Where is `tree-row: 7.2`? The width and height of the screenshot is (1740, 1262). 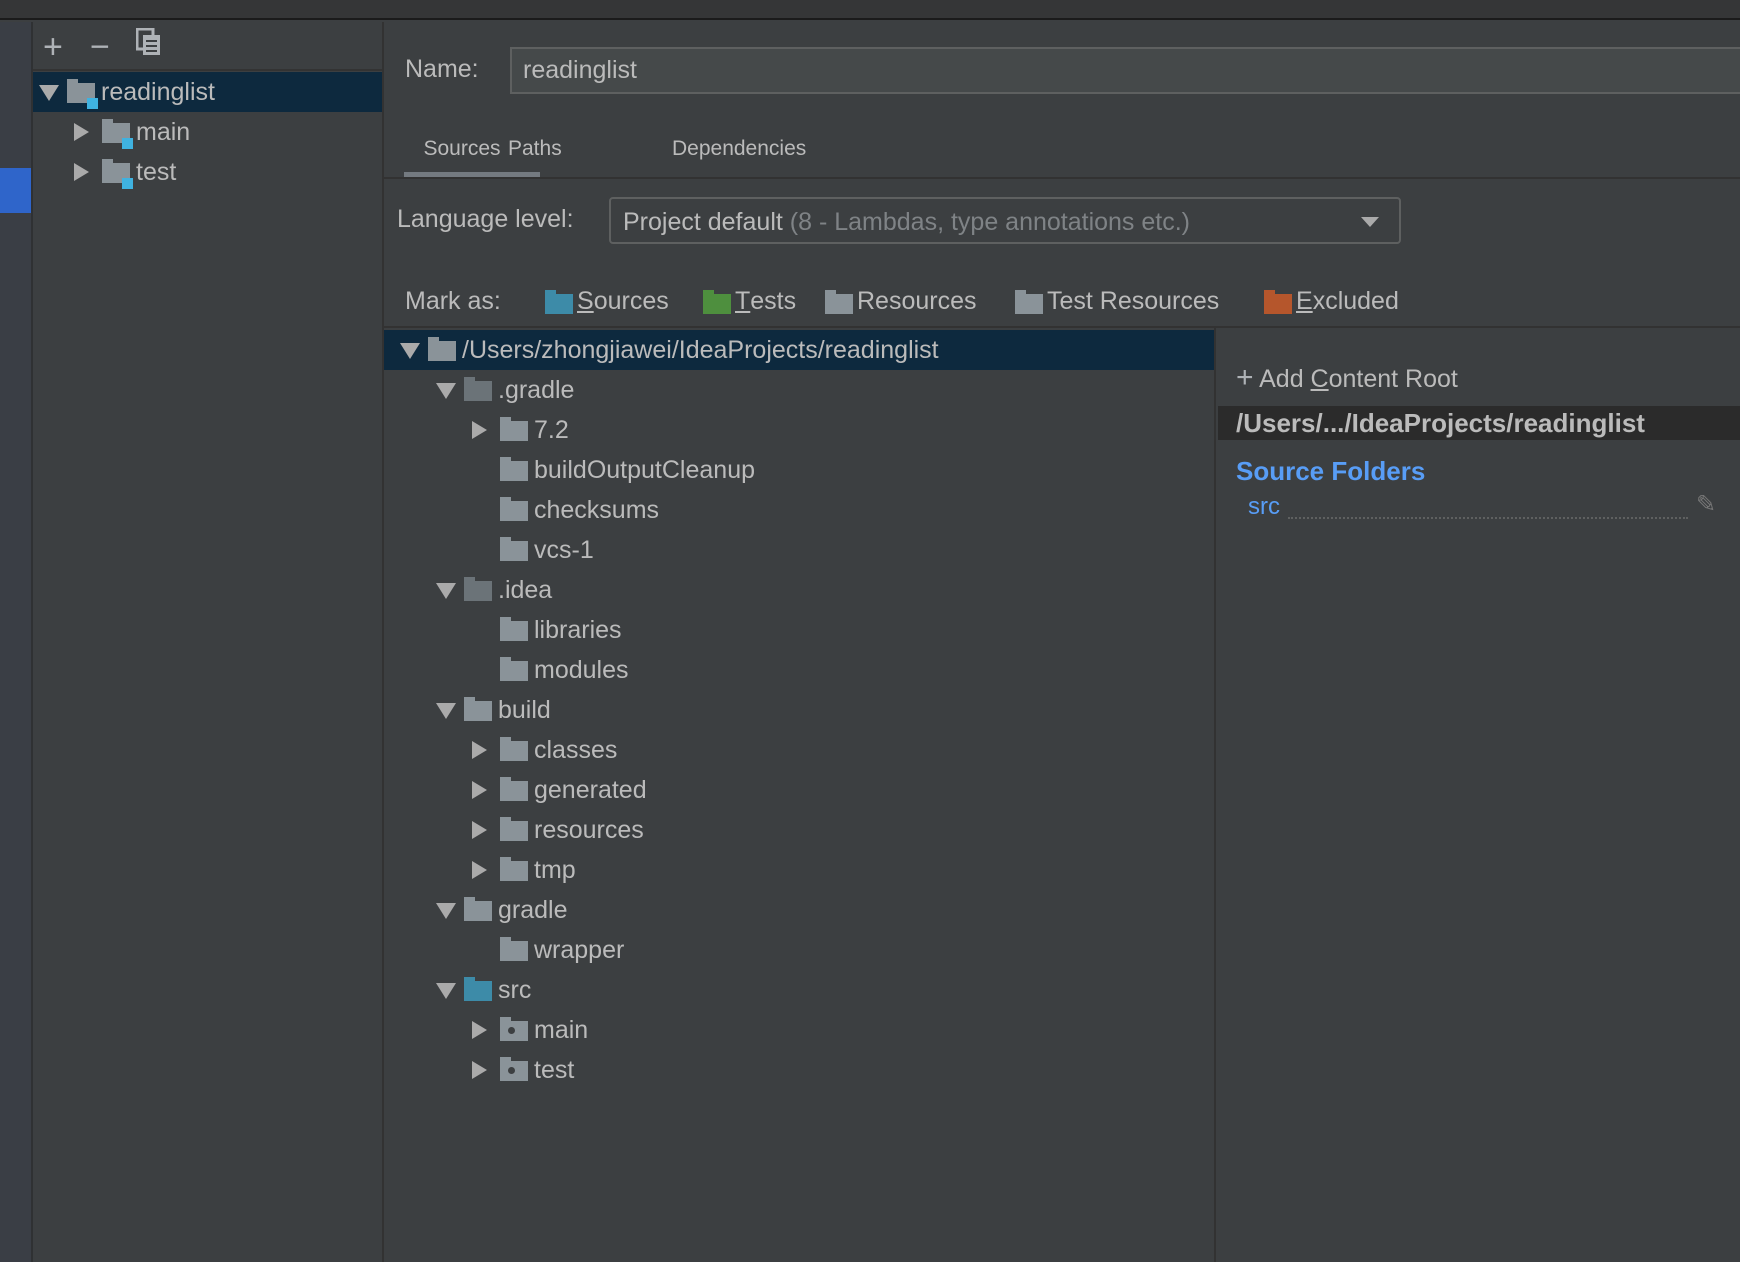
tree-row: 7.2 is located at coordinates (799, 430).